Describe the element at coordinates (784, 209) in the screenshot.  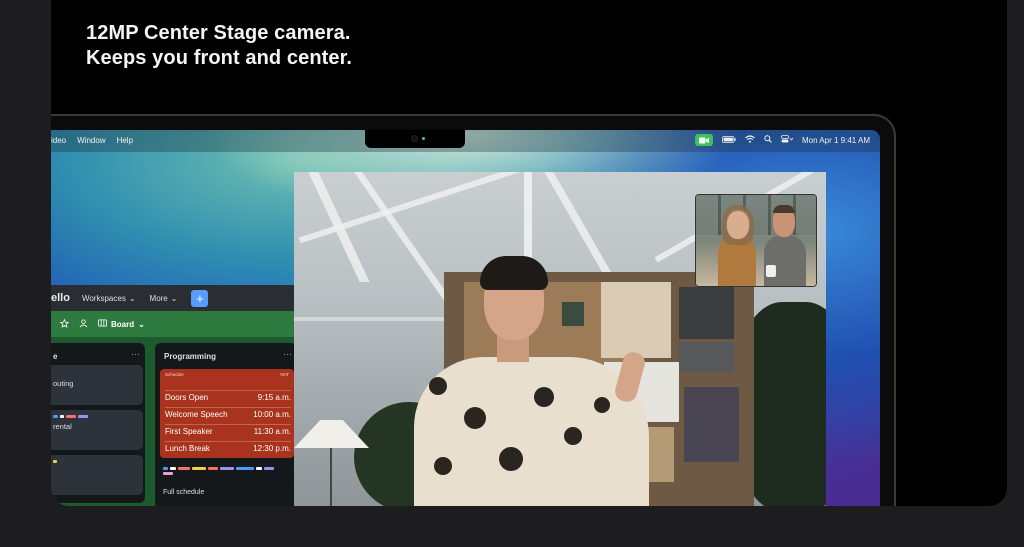
I see `pip-person-right-hair` at that location.